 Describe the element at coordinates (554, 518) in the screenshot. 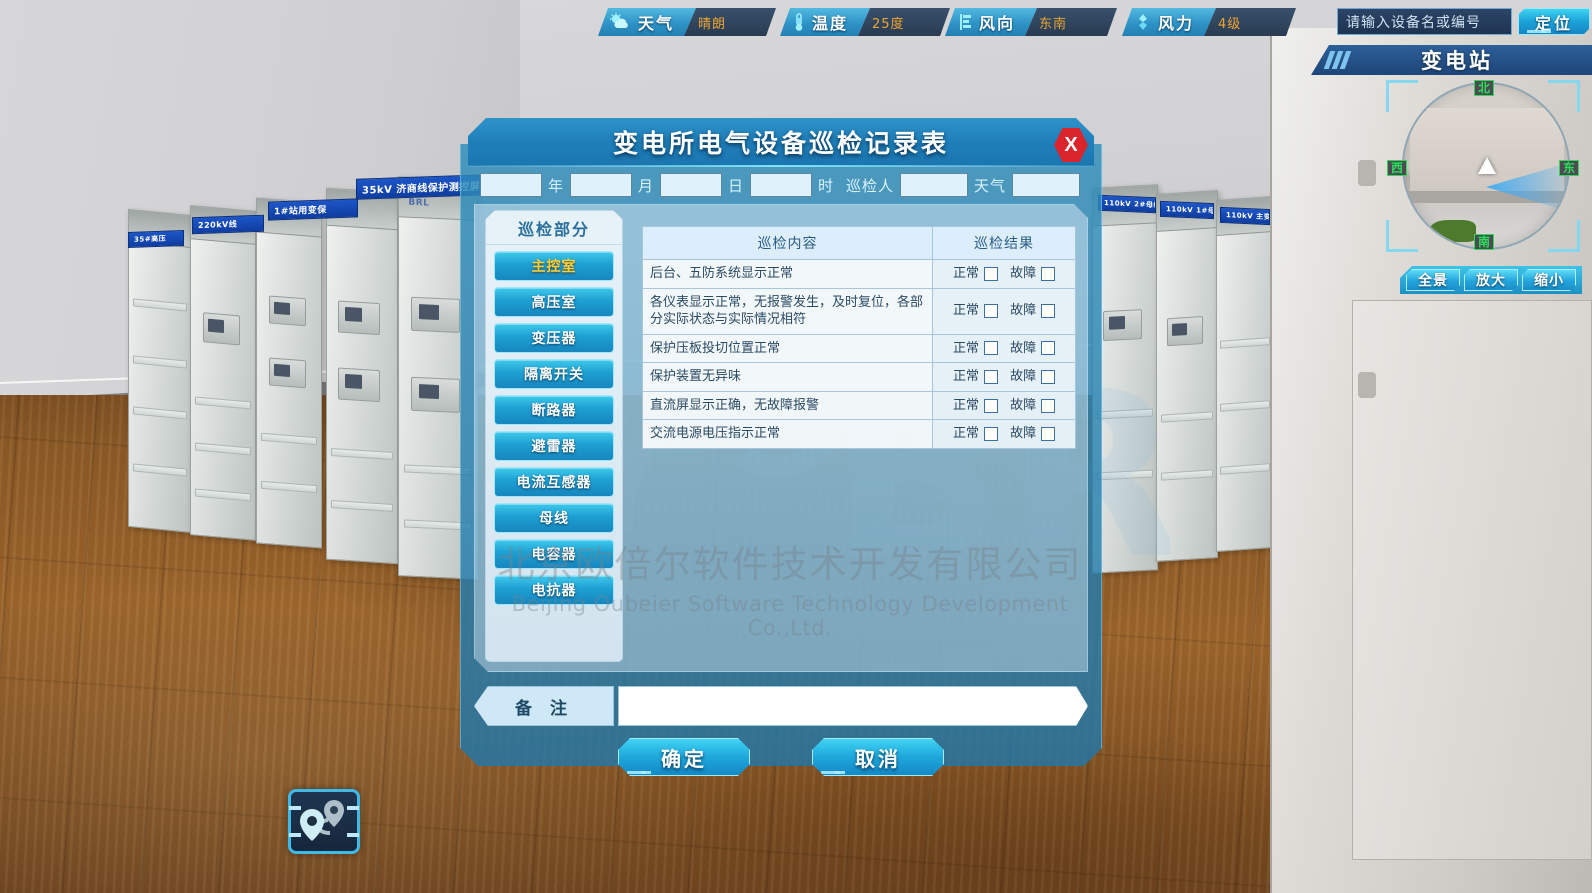

I see `sidebar-item-busbar: 母线` at that location.